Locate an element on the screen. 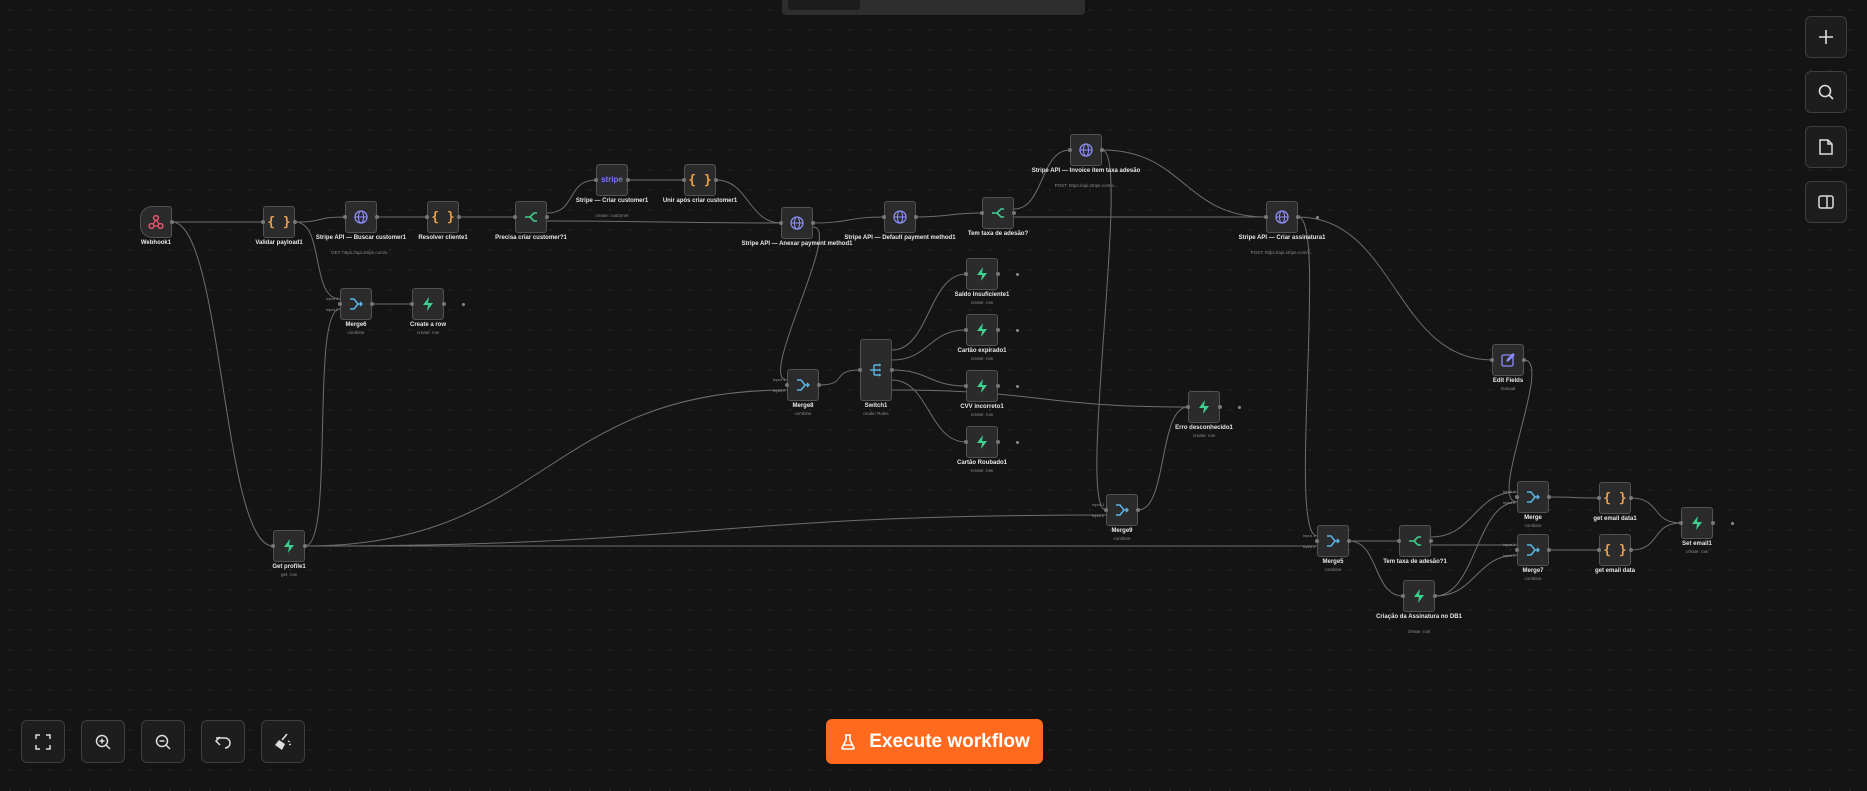 The height and width of the screenshot is (791, 1867). node-merge is located at coordinates (1533, 497).